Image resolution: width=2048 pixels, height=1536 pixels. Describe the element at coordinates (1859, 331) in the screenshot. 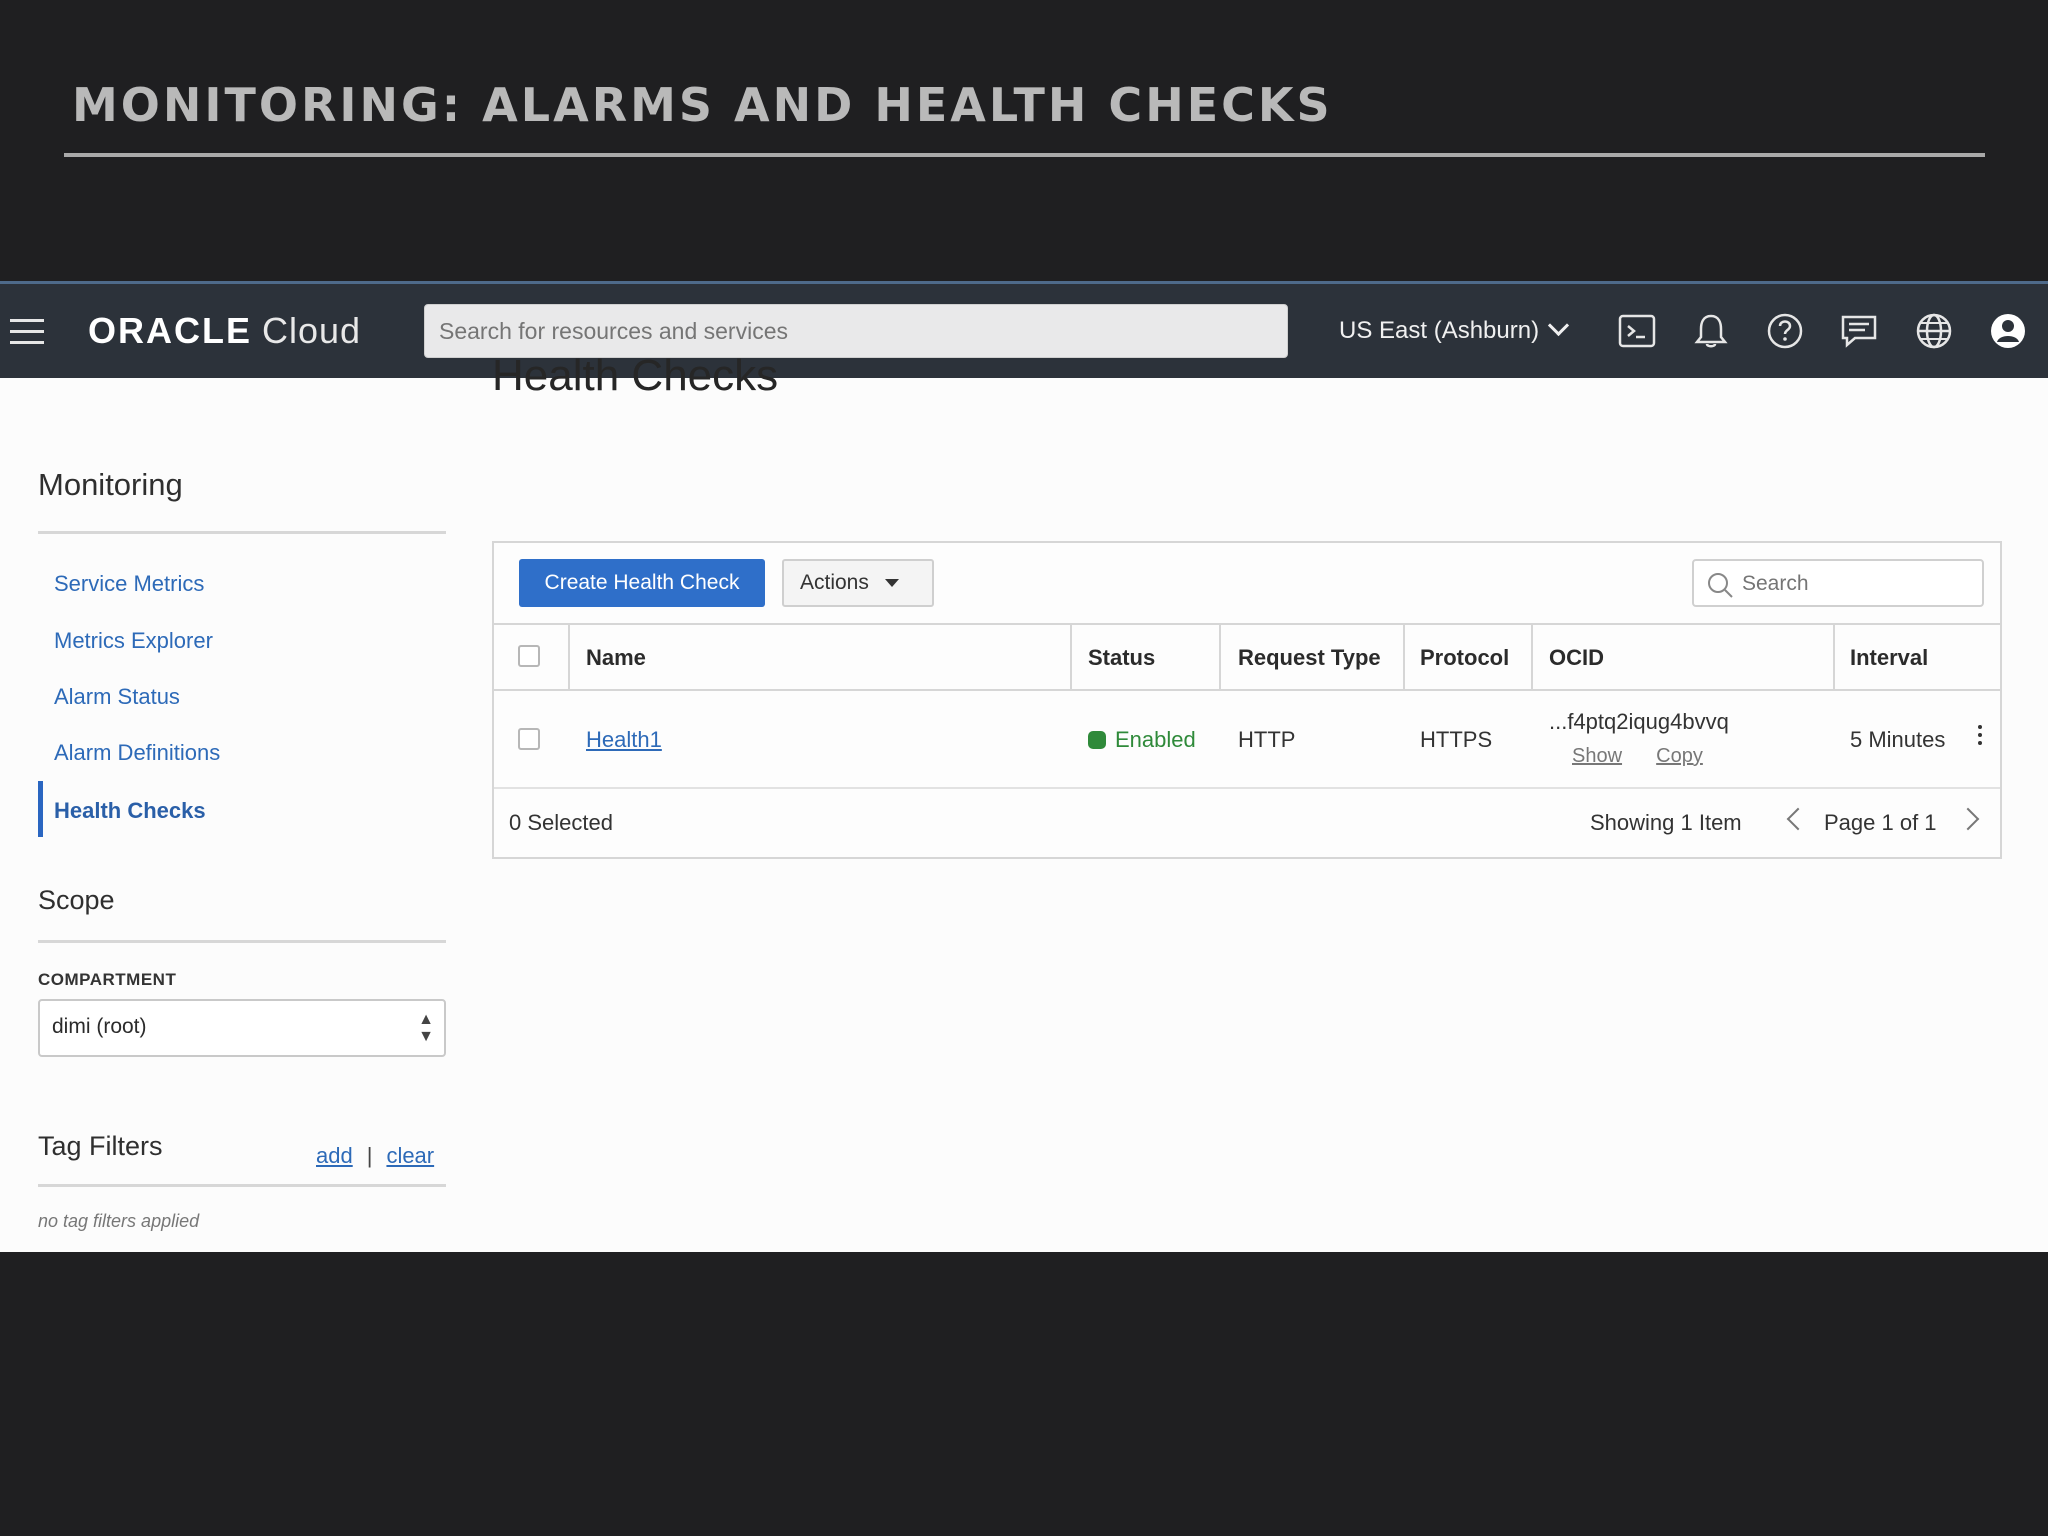

I see `chat-icon` at that location.